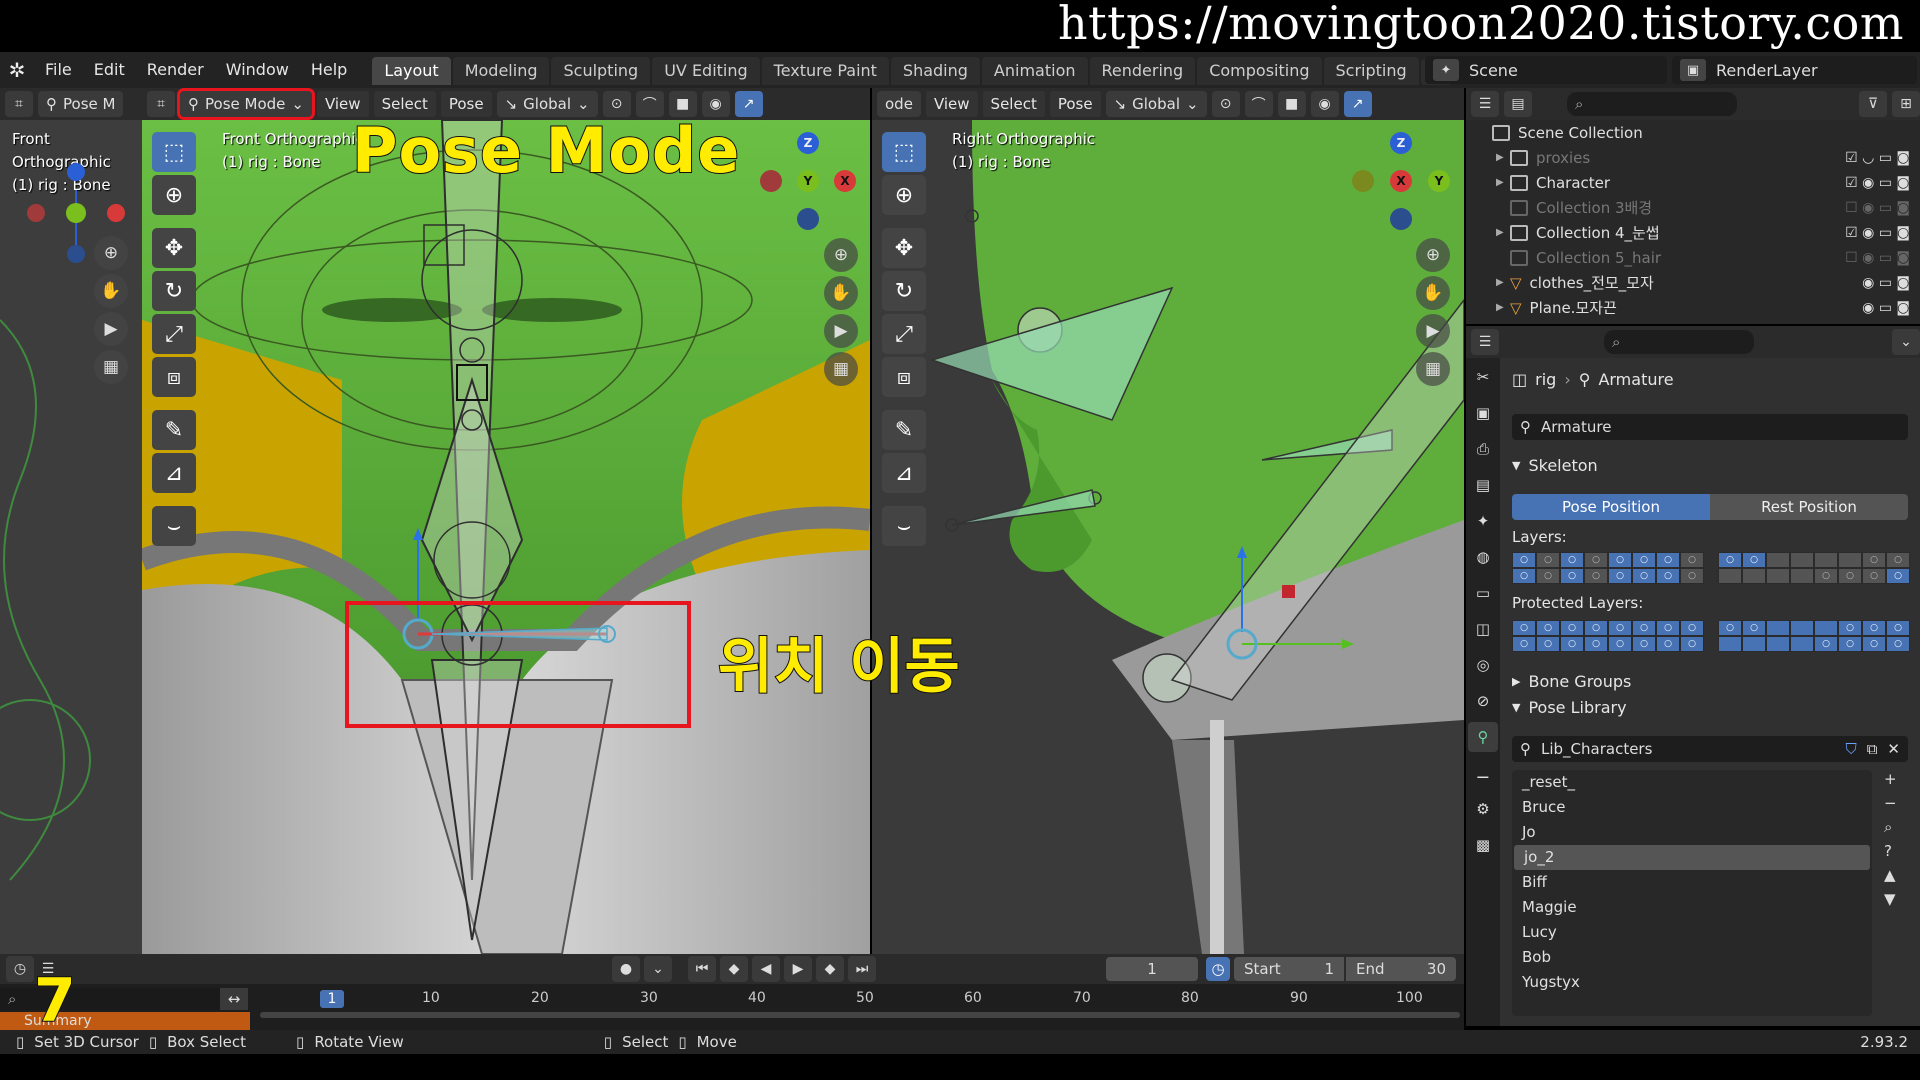 The width and height of the screenshot is (1920, 1080). What do you see at coordinates (899, 104) in the screenshot?
I see `right-mode-dropdown: ode` at bounding box center [899, 104].